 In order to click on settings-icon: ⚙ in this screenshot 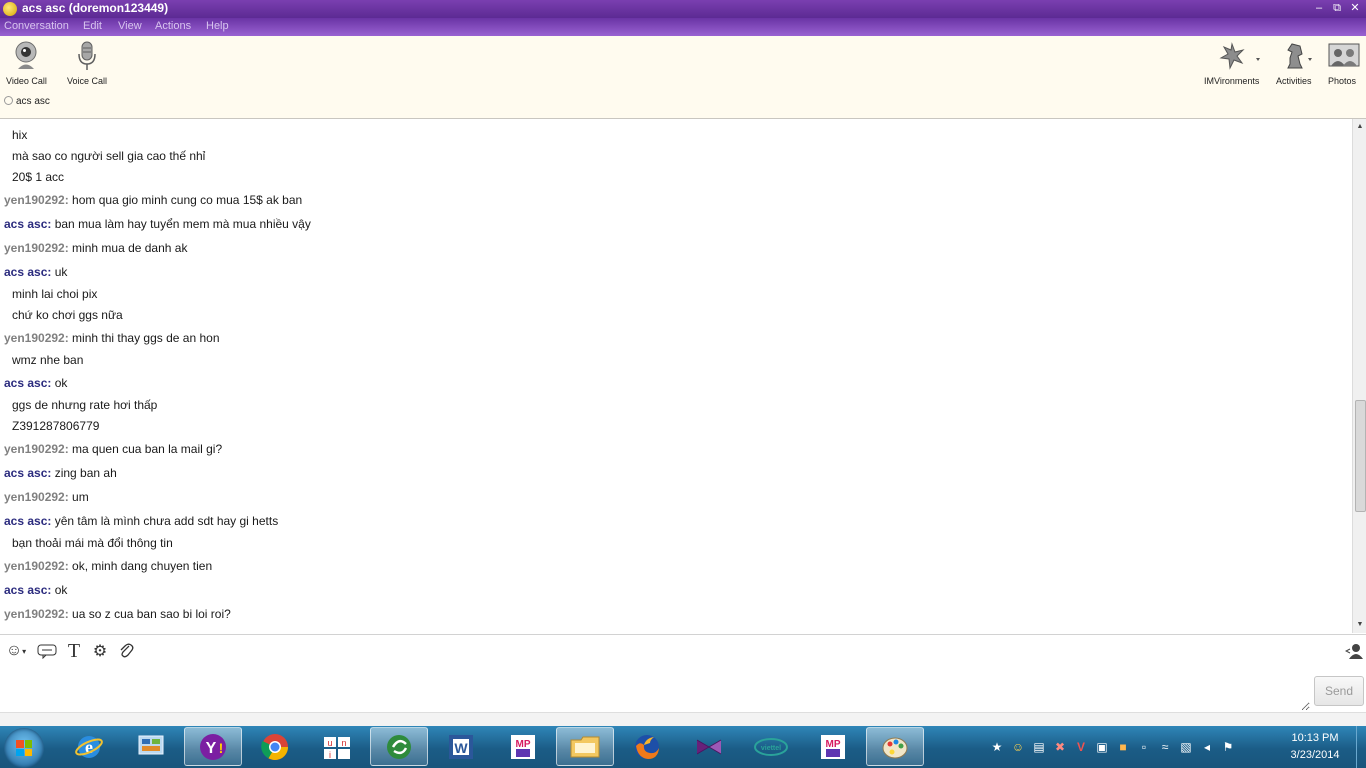, I will do `click(100, 651)`.